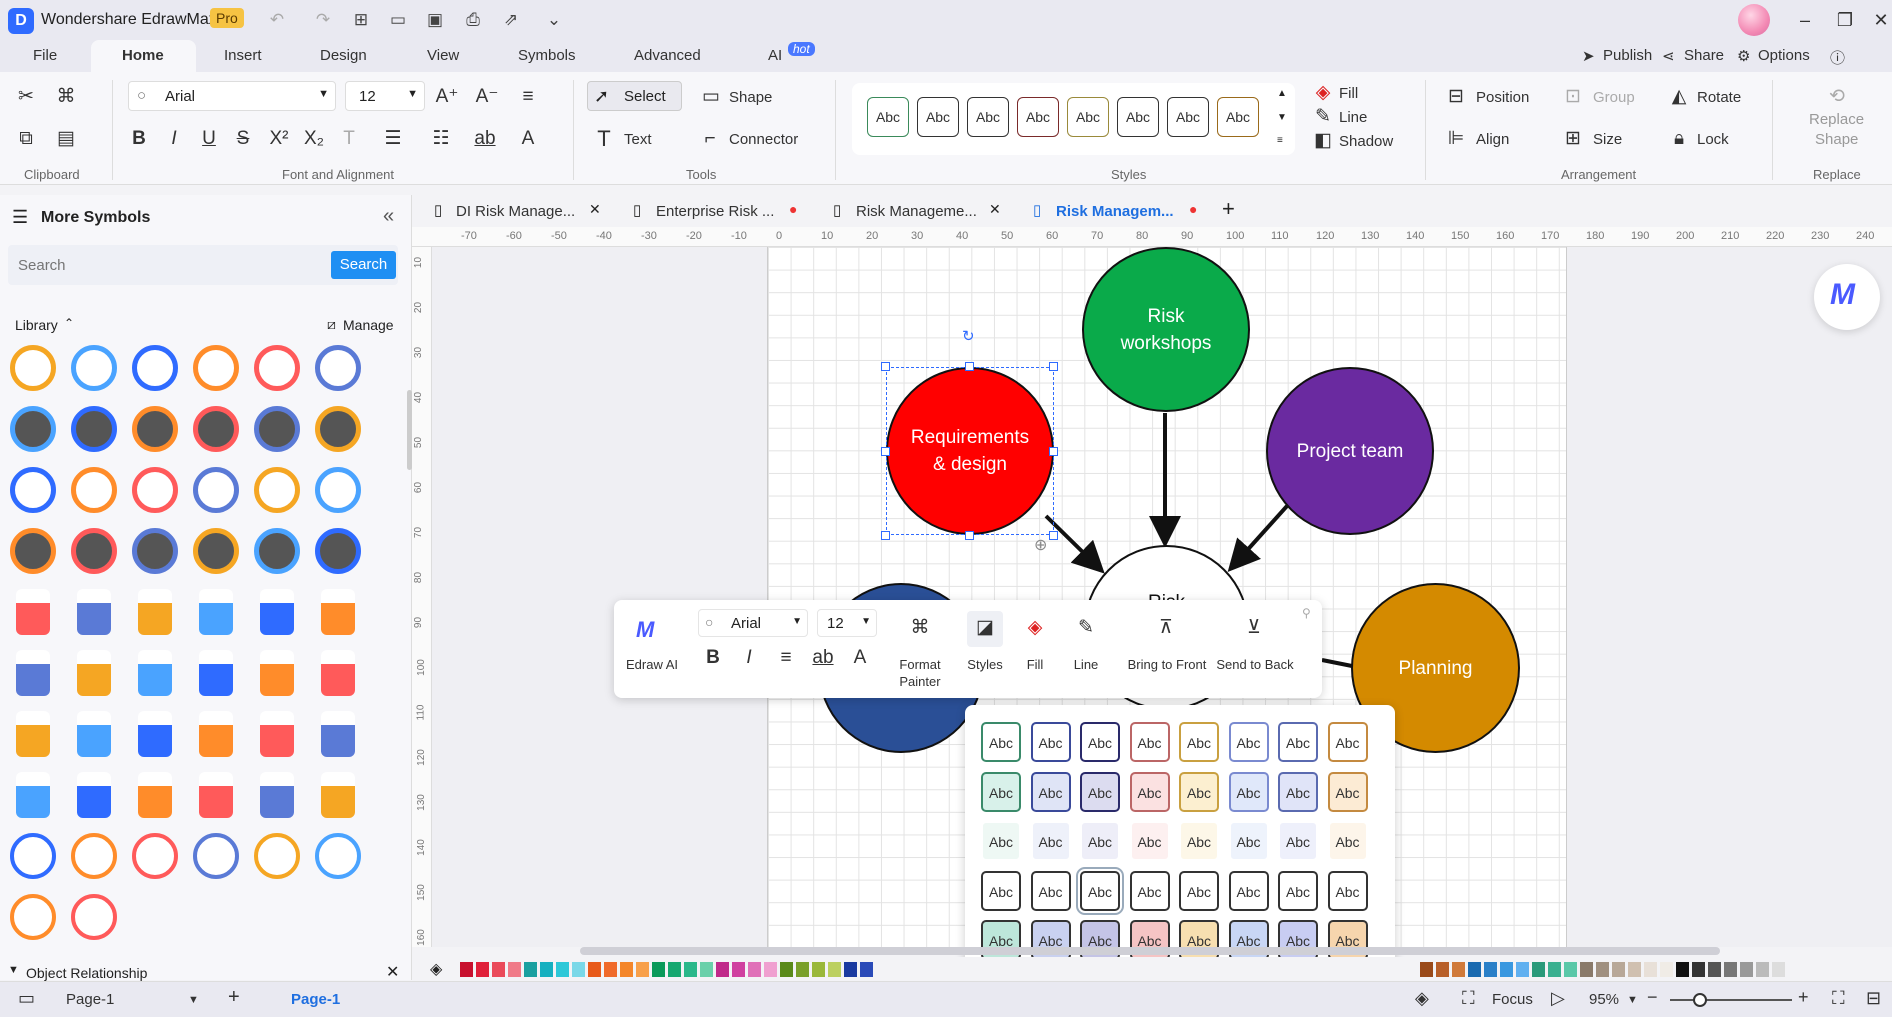  Describe the element at coordinates (1805, 20) in the screenshot. I see `minimize-icon: –` at that location.